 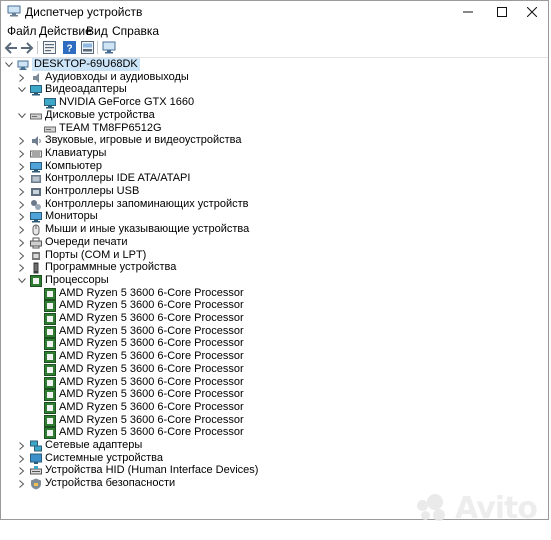 What do you see at coordinates (110, 483) in the screenshot?
I see `tree-item-label: Устройства безопасности` at bounding box center [110, 483].